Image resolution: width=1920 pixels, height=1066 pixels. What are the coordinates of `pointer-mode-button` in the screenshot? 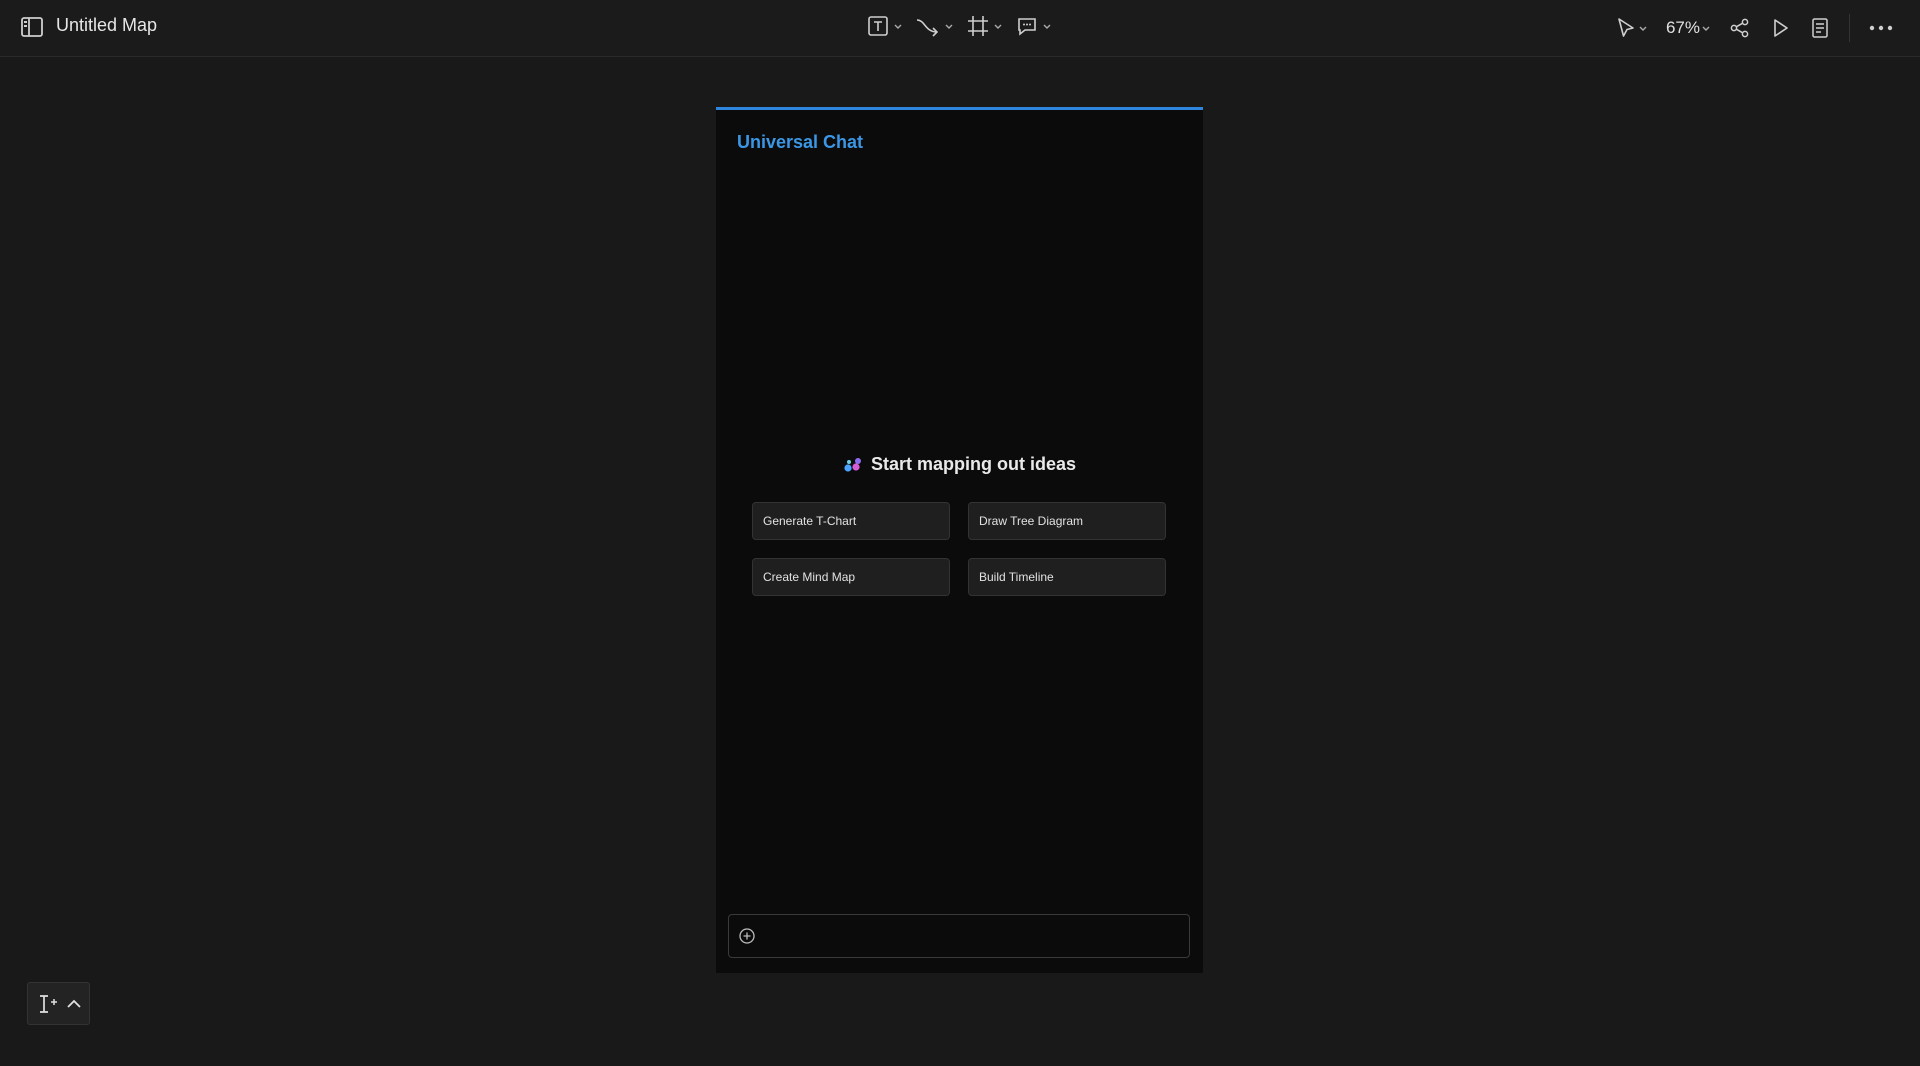 It's located at (1631, 28).